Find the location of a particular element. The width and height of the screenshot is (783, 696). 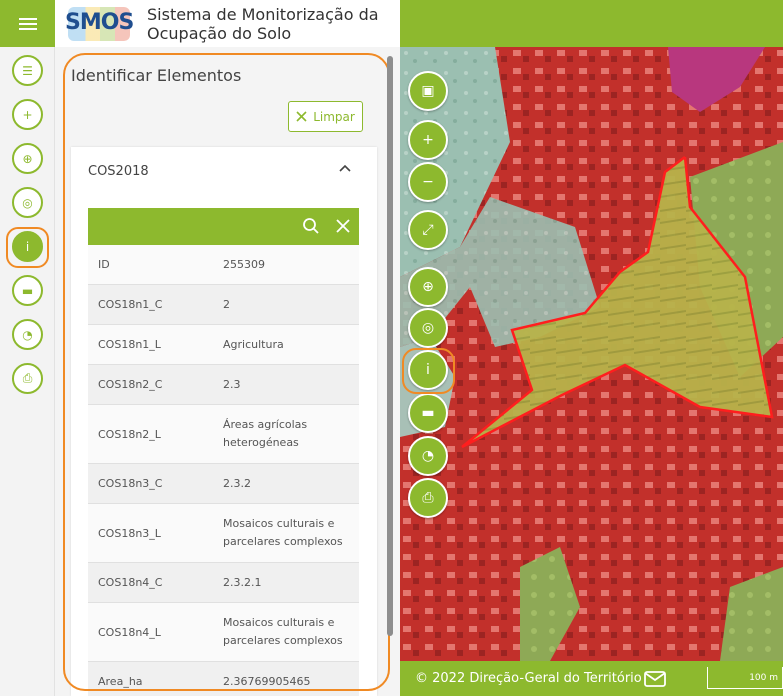

map-button-zoom-in: + is located at coordinates (428, 140).